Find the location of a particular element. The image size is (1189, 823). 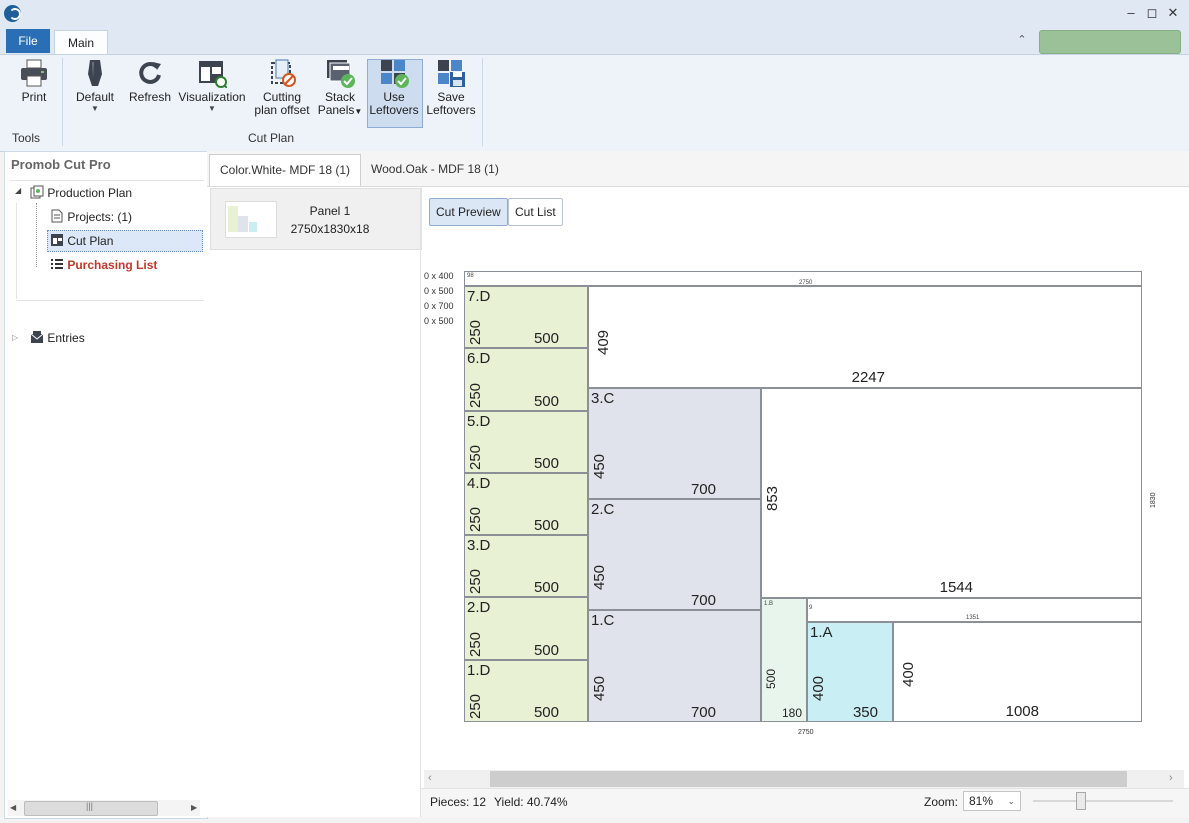

save-leftovers-icon is located at coordinates (451, 73).